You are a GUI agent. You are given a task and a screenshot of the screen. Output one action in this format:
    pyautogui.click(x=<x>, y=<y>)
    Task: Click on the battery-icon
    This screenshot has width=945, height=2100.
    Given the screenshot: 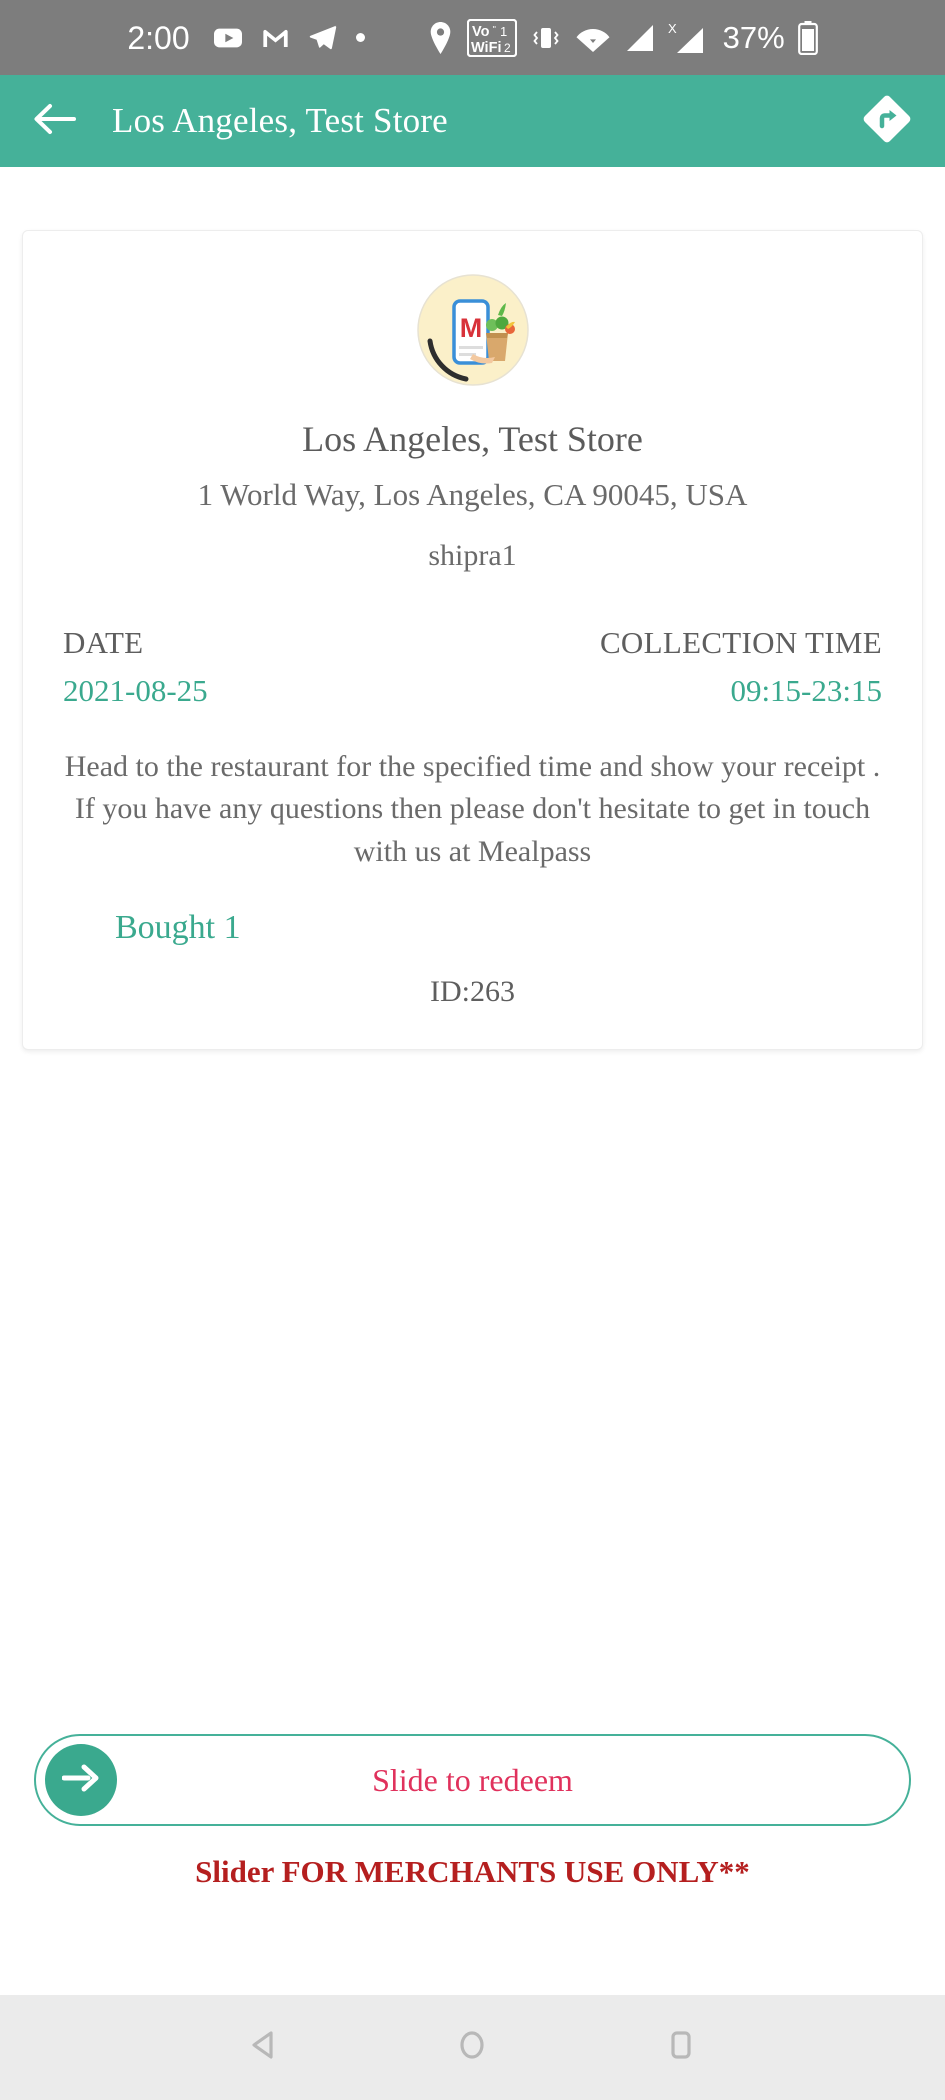 What is the action you would take?
    pyautogui.click(x=807, y=37)
    